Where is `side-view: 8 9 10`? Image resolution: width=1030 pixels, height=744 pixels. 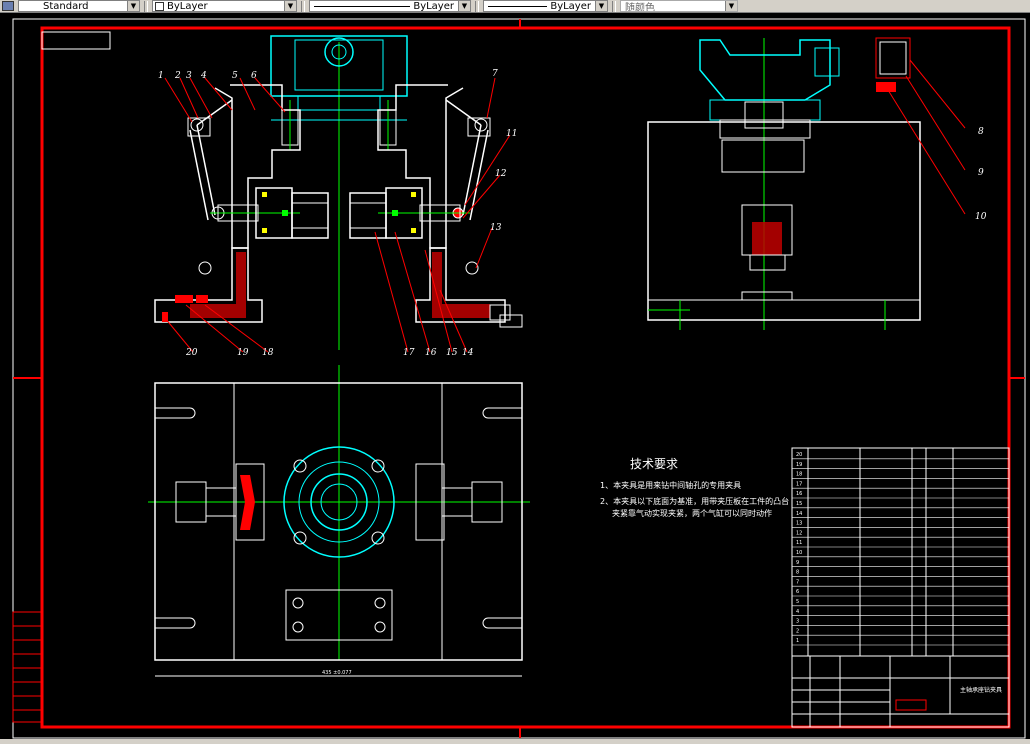
side-view: 8 9 10 is located at coordinates (817, 183).